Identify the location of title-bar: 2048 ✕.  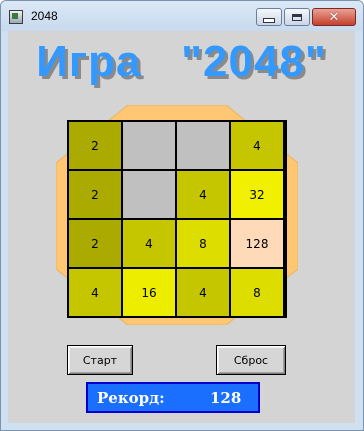
(182, 16).